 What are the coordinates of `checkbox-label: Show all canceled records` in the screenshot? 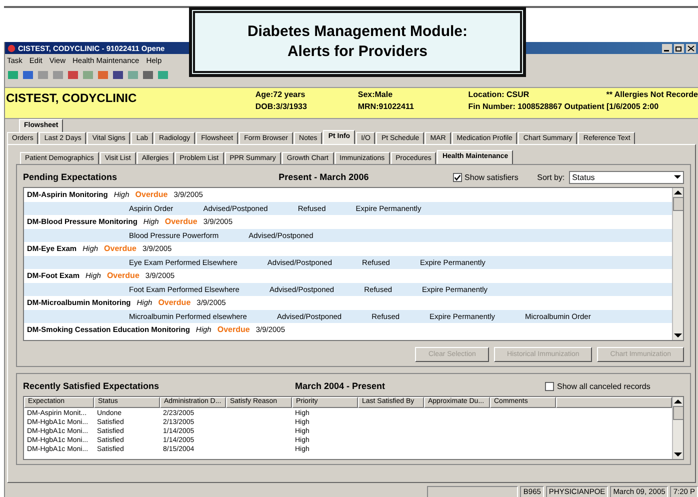 It's located at (603, 386).